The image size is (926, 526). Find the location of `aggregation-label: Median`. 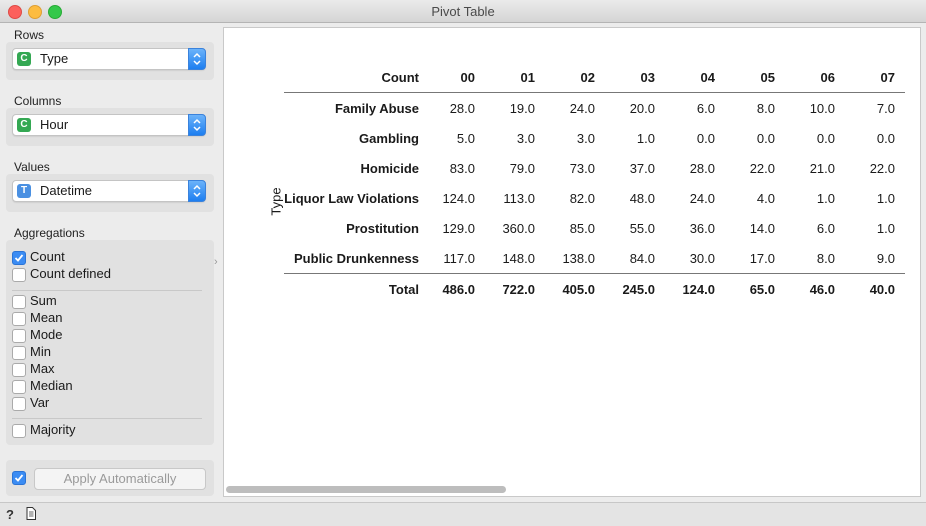

aggregation-label: Median is located at coordinates (51, 385).